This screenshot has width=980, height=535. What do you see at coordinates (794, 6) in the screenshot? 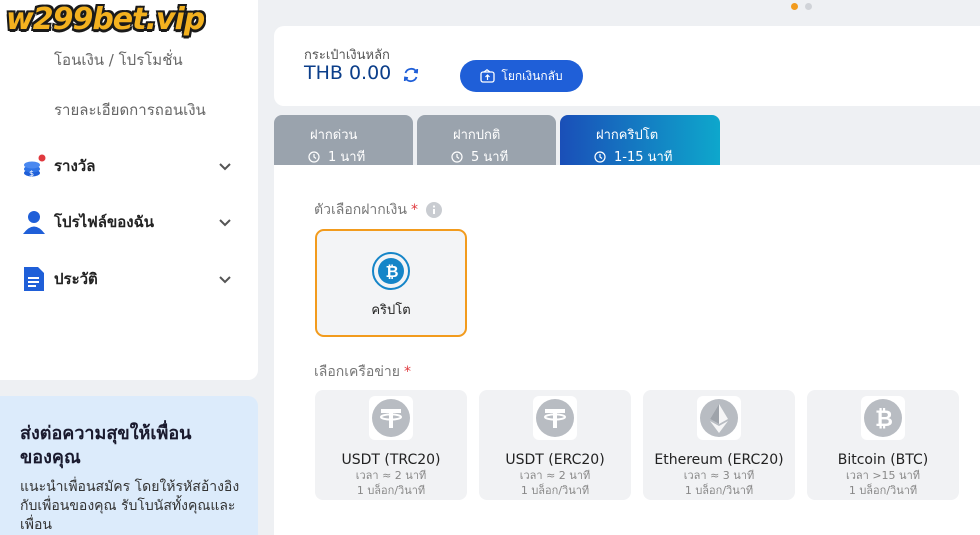
I see `carousel-dot-active` at bounding box center [794, 6].